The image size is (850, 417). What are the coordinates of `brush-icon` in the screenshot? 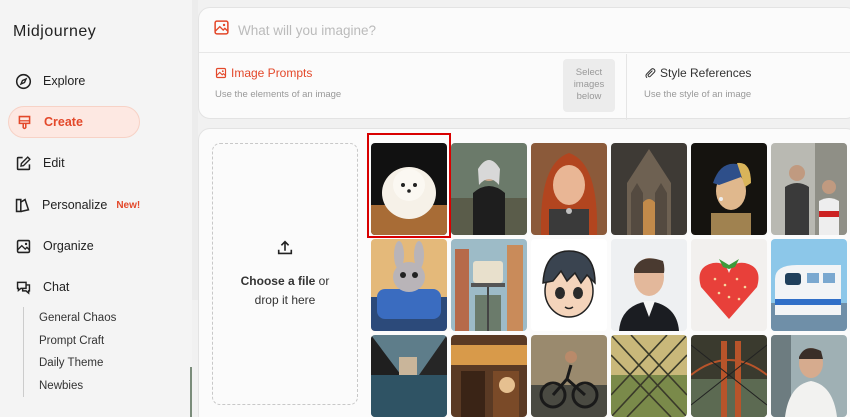 It's located at (24, 122).